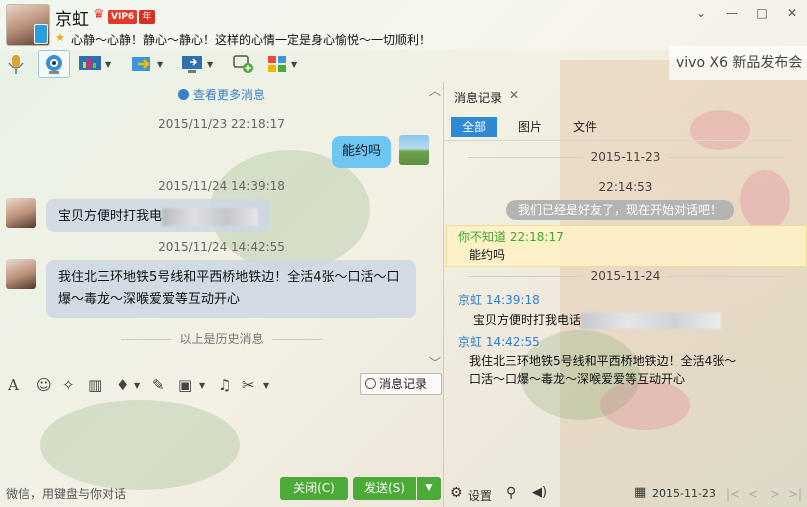  Describe the element at coordinates (480, 495) in the screenshot. I see `settings-label: 设置` at that location.